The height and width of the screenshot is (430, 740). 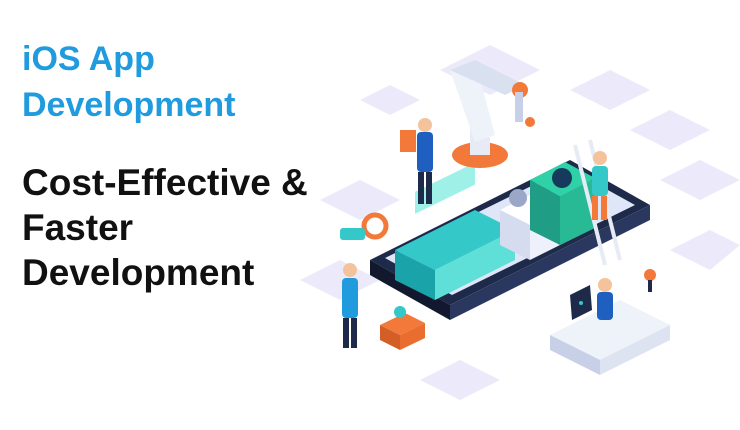 What do you see at coordinates (78, 227) in the screenshot?
I see `subheading-line-2: Faster` at bounding box center [78, 227].